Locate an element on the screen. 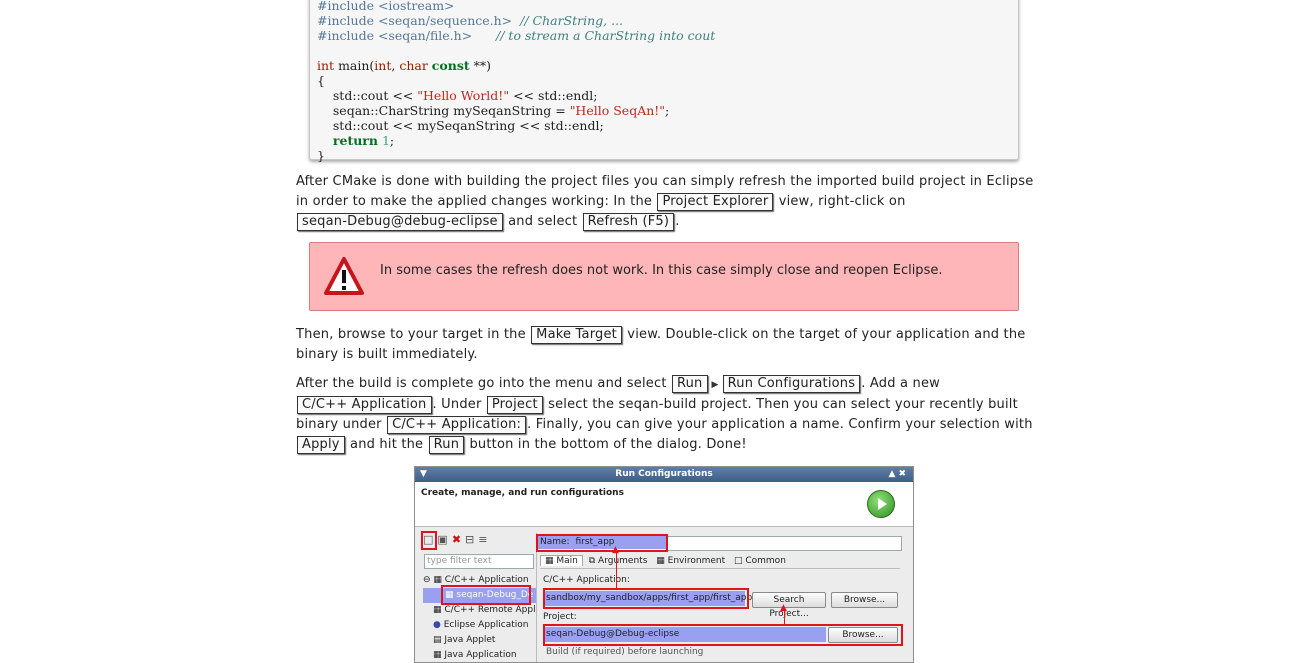  tab-label: Environment is located at coordinates (696, 561).